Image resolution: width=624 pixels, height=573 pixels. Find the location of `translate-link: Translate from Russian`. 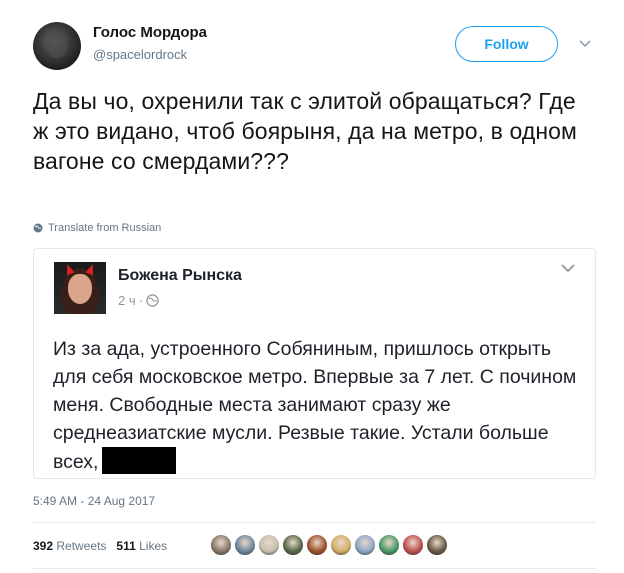

translate-link: Translate from Russian is located at coordinates (97, 228).